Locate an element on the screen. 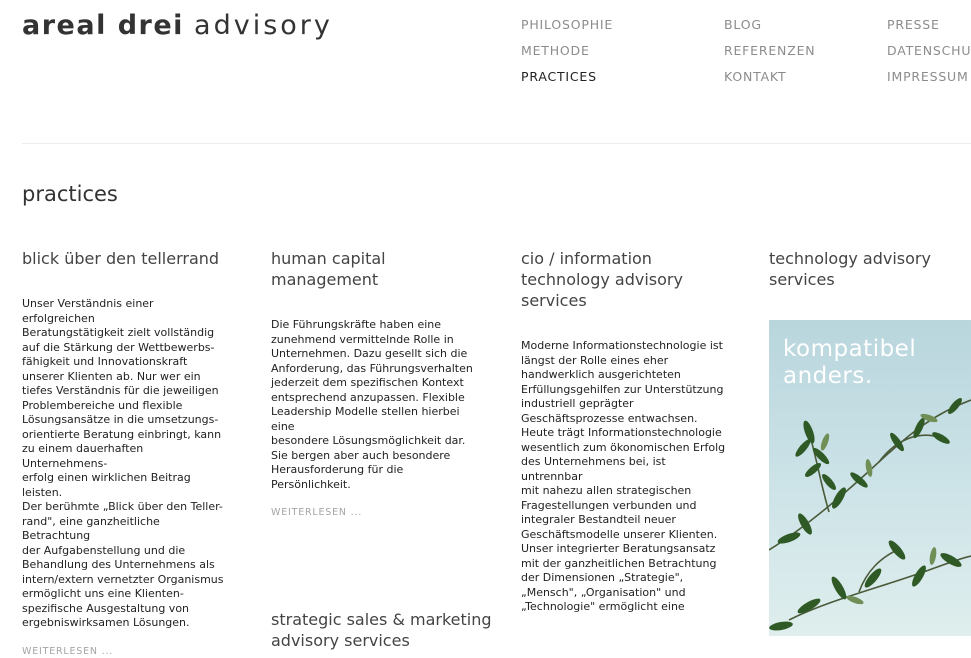  practice-technology-advisory-services: technology advisory services is located at coordinates (869, 269).